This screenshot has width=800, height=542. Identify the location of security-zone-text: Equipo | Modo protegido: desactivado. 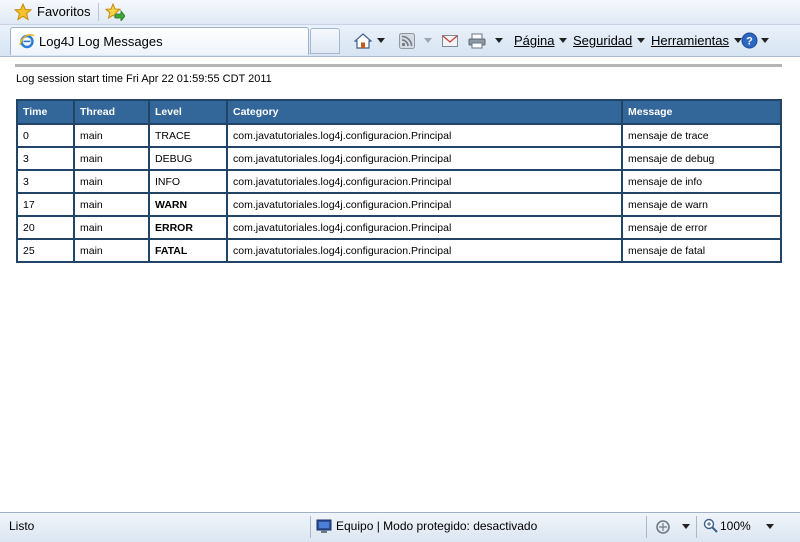
(437, 526).